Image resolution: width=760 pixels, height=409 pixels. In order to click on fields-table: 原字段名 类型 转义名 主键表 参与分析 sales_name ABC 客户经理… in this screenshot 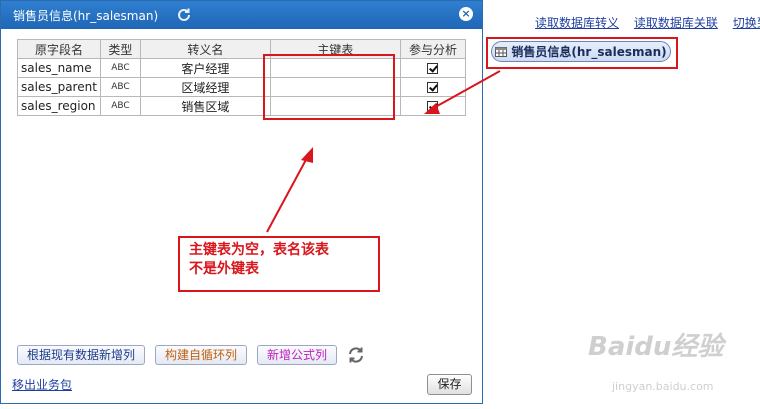, I will do `click(242, 77)`.